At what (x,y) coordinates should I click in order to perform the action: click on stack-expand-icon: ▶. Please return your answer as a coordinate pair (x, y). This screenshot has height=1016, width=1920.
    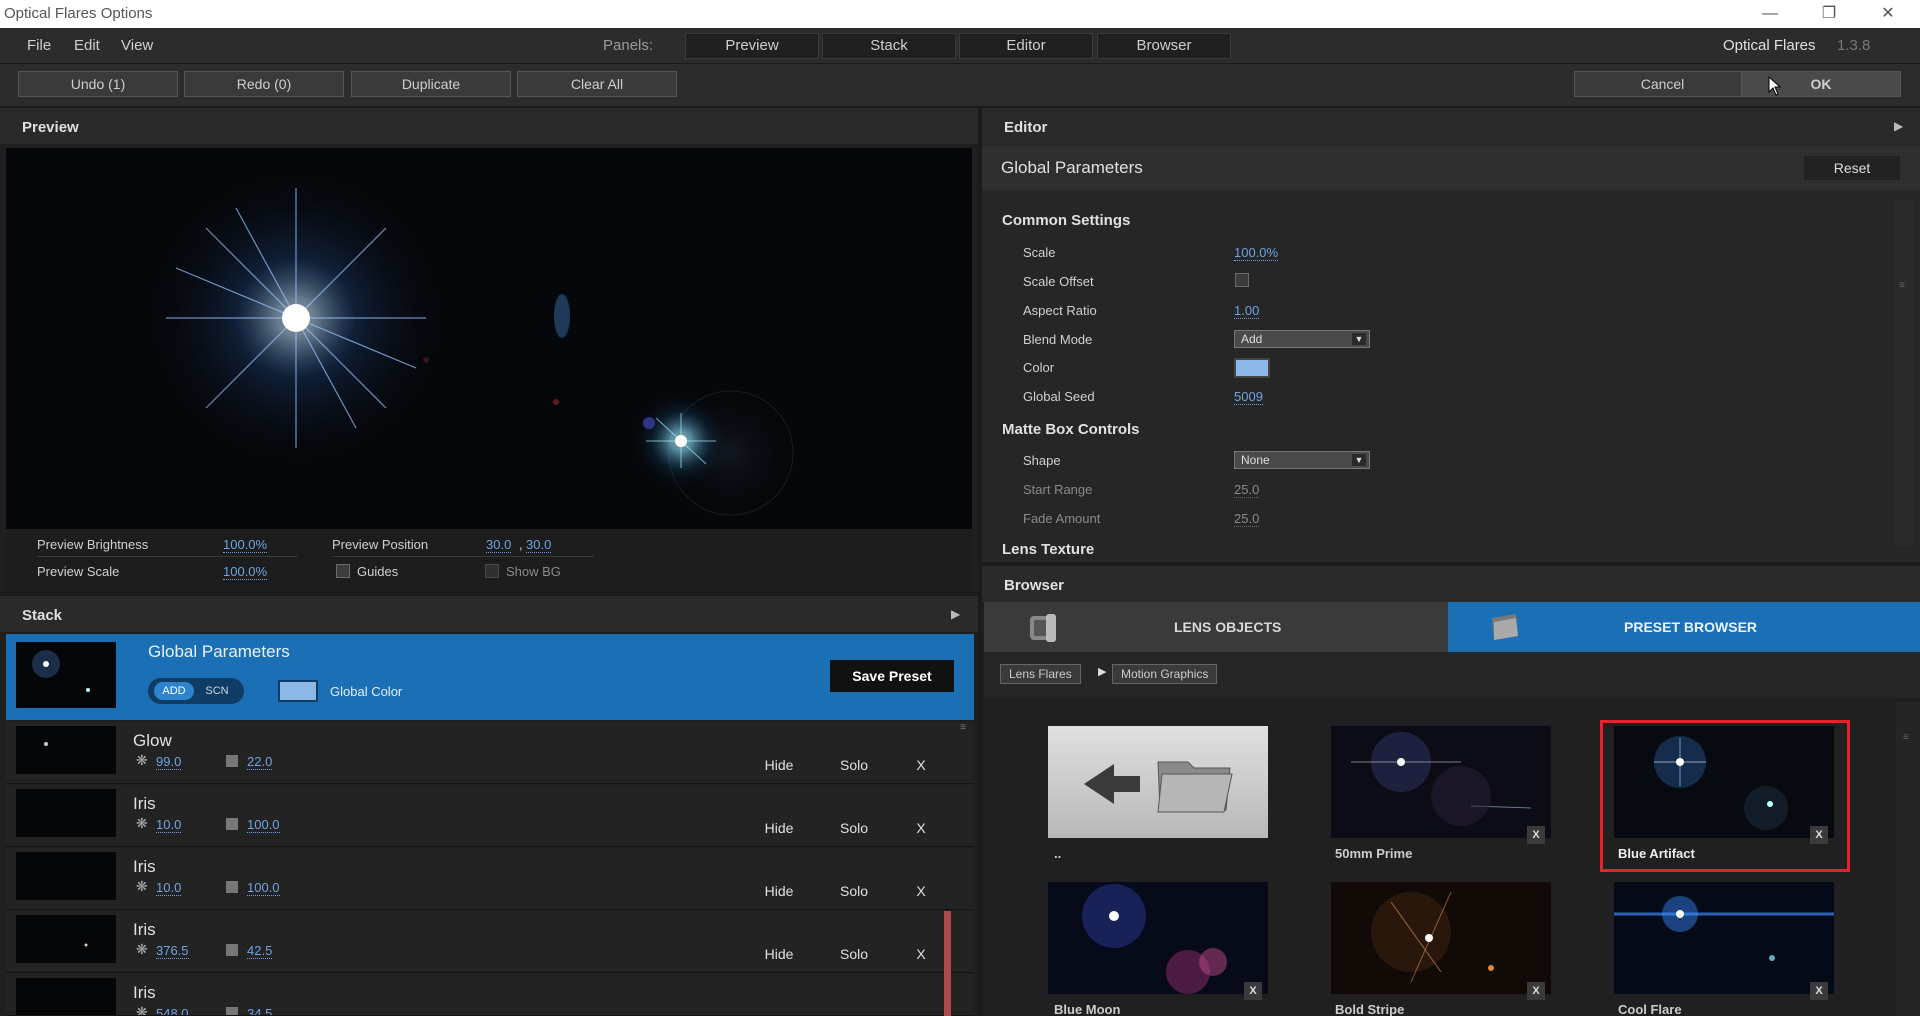
    Looking at the image, I should click on (955, 614).